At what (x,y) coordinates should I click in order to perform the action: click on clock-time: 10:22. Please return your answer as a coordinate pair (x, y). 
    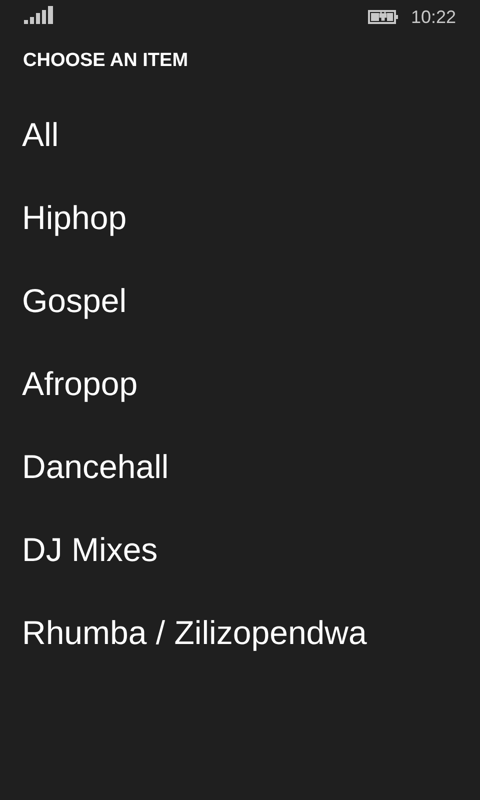
    Looking at the image, I should click on (433, 17).